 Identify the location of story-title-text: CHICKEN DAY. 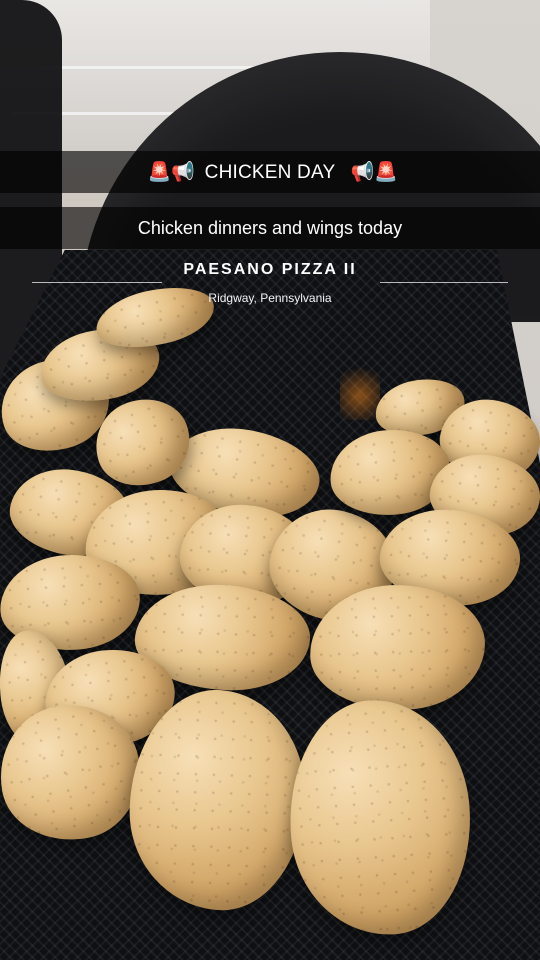
(270, 172).